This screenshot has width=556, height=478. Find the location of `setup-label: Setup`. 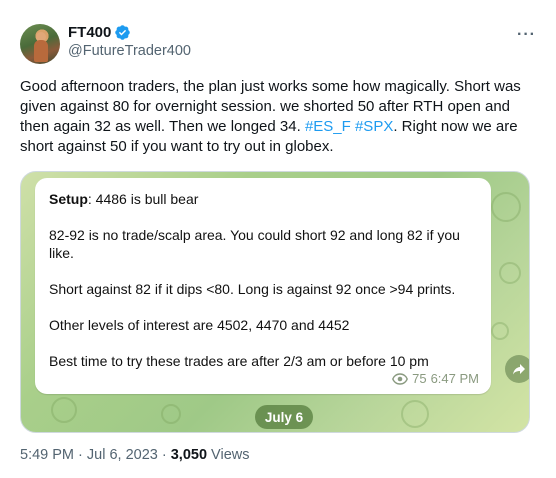

setup-label: Setup is located at coordinates (68, 199).